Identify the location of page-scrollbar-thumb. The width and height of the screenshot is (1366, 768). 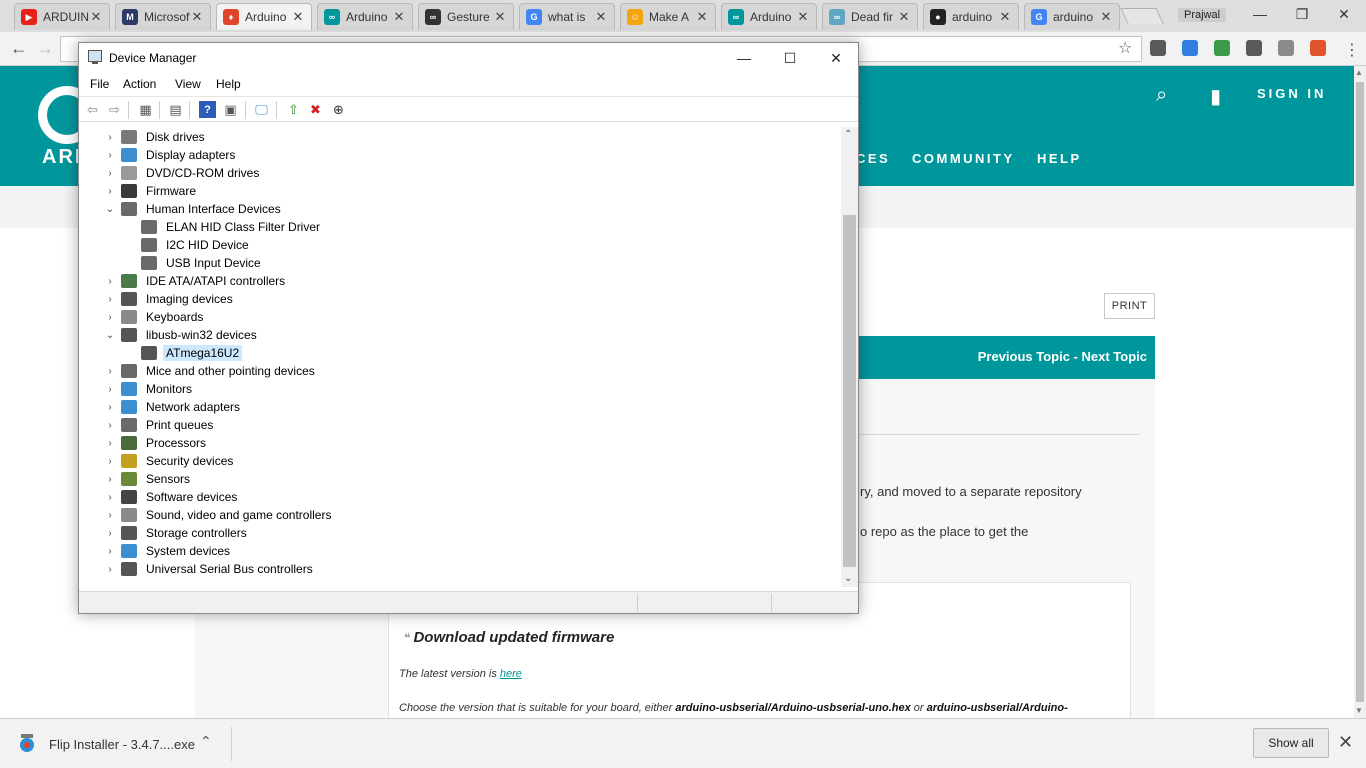
(1360, 392).